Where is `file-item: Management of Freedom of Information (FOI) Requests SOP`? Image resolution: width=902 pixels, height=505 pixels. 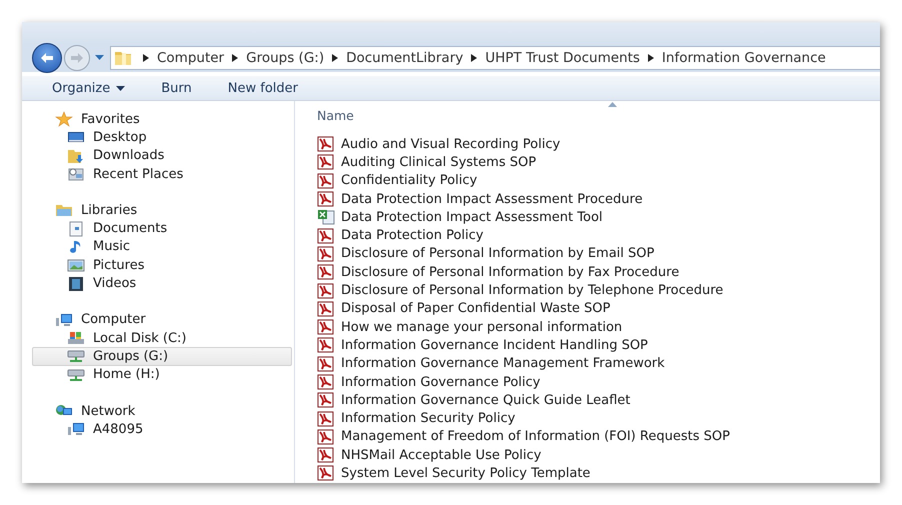
file-item: Management of Freedom of Information (FOI) Requests SOP is located at coordinates (523, 437).